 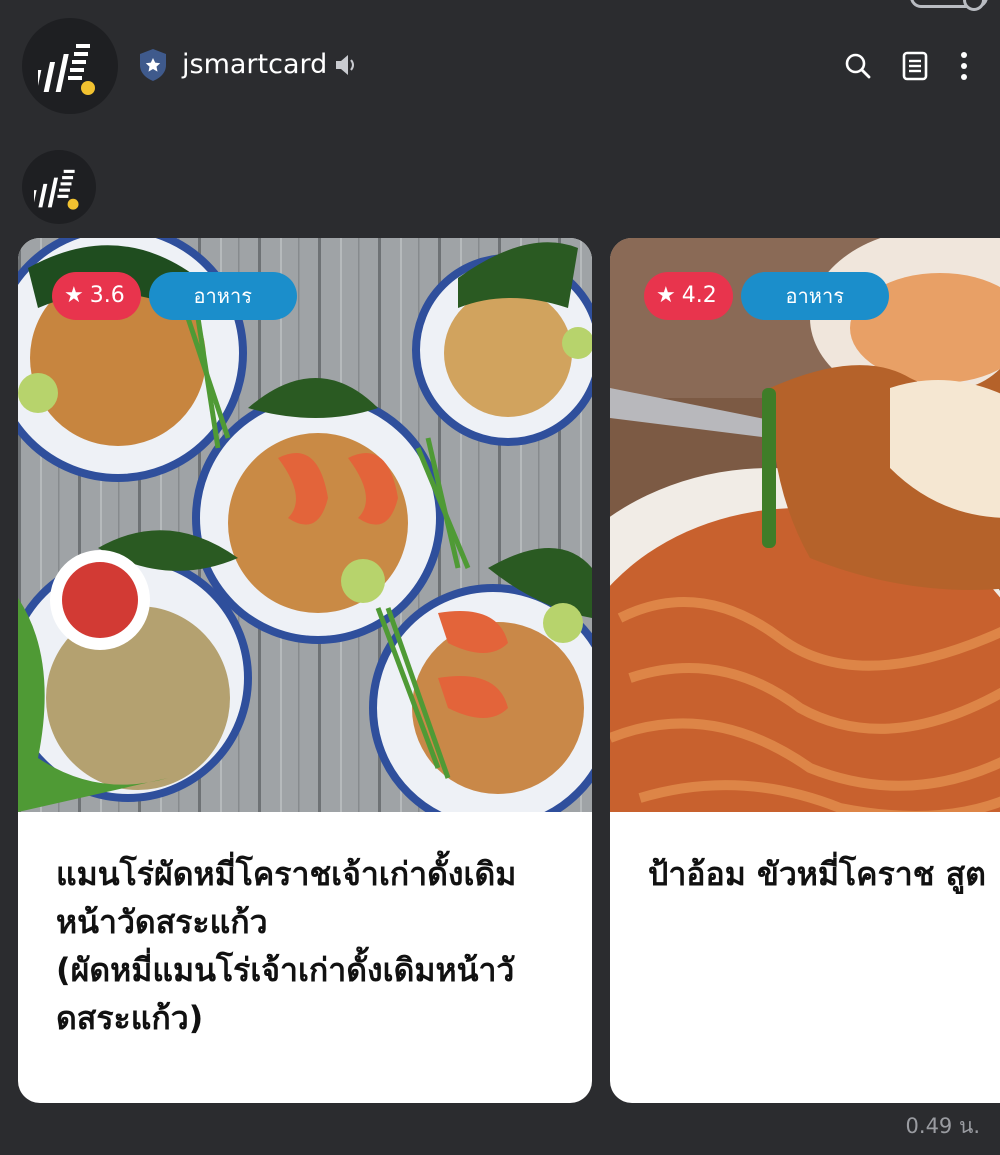 I want to click on message-timestamp: 0.49 น., so click(x=942, y=1126).